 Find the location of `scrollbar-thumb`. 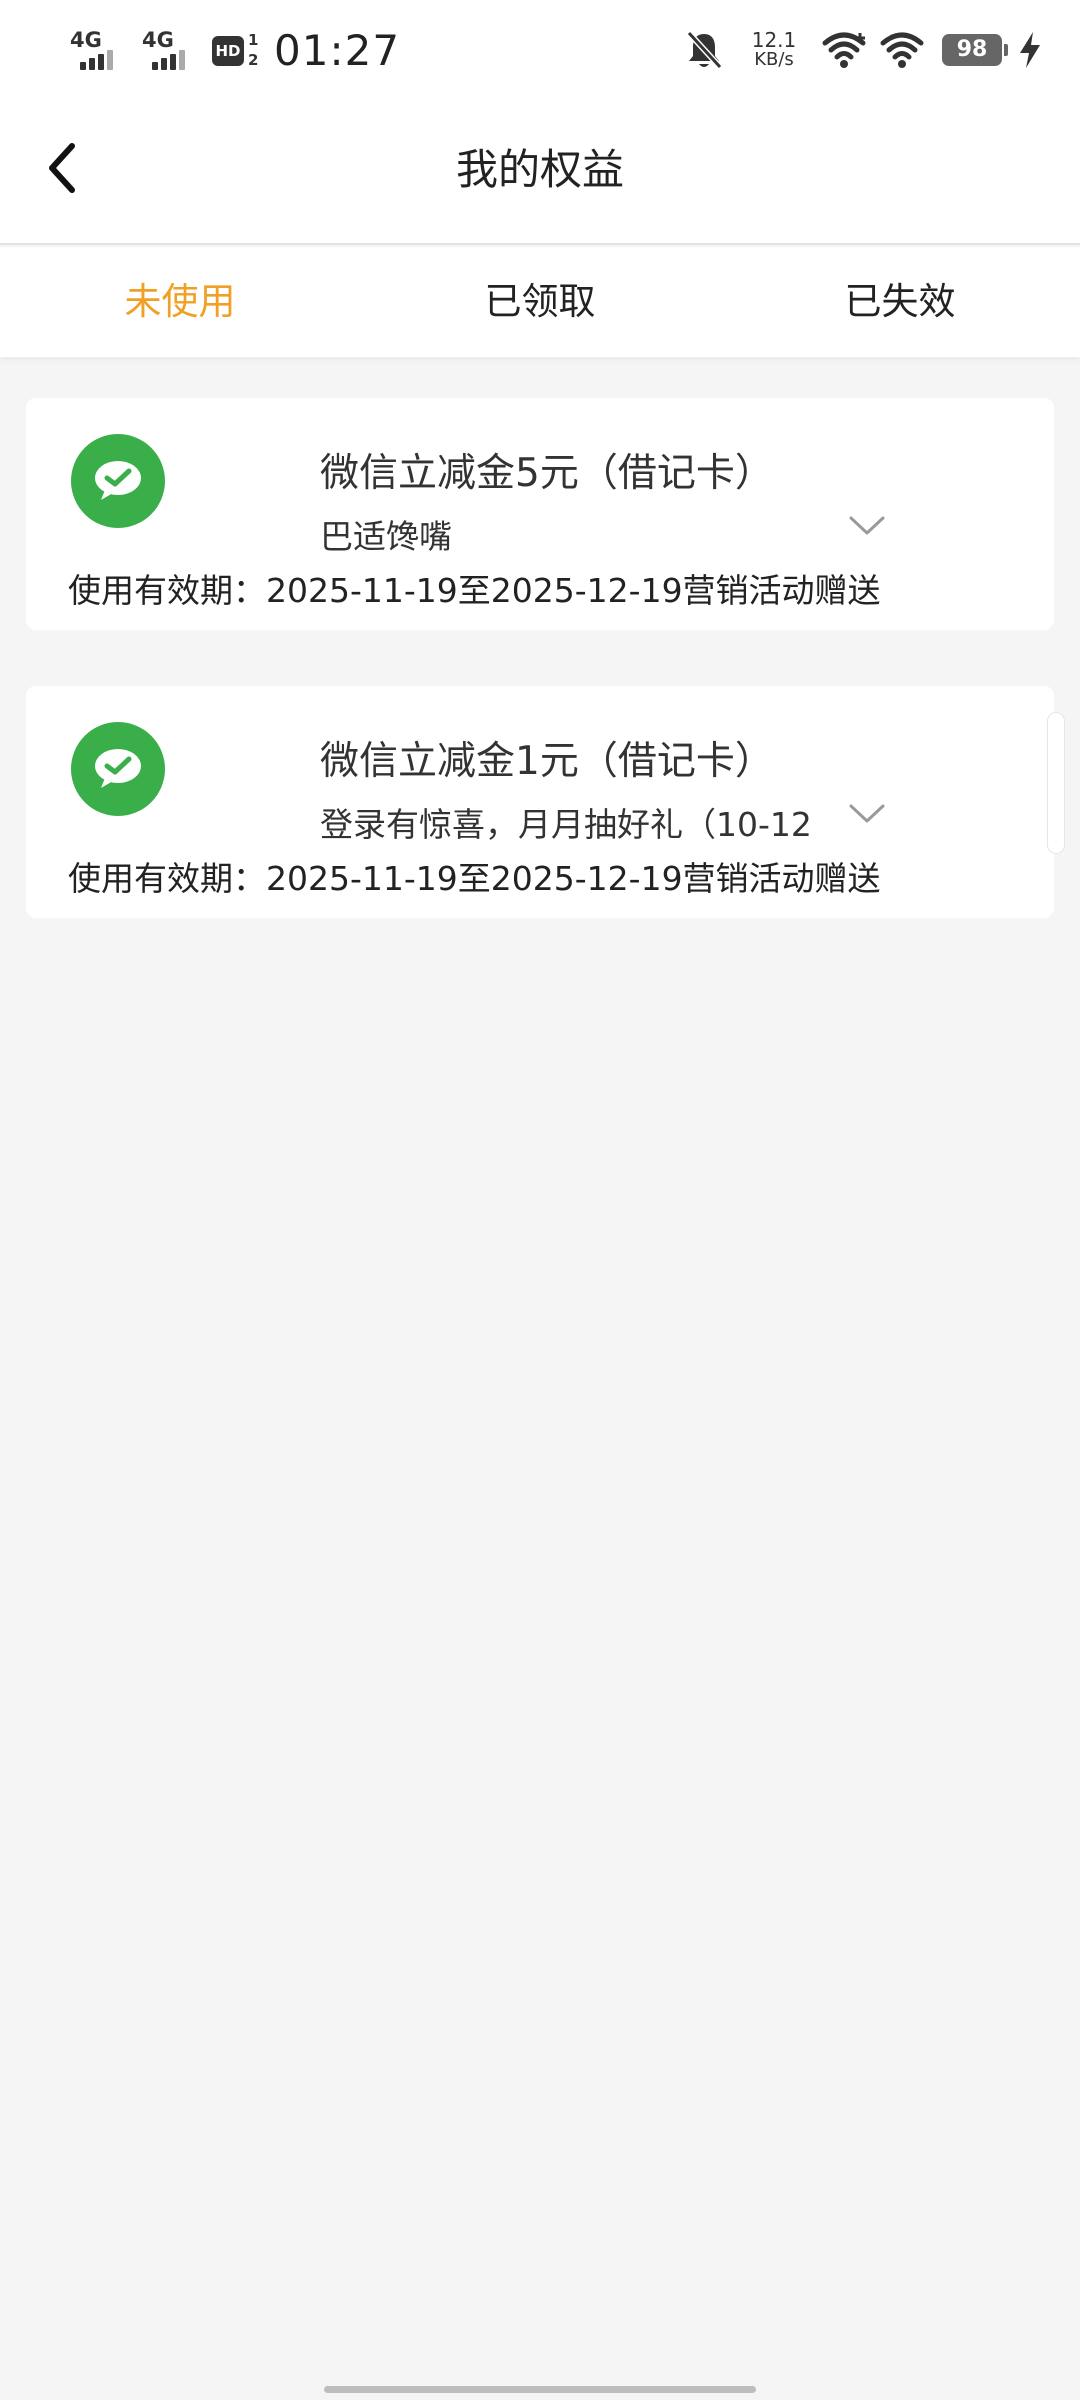

scrollbar-thumb is located at coordinates (1056, 783).